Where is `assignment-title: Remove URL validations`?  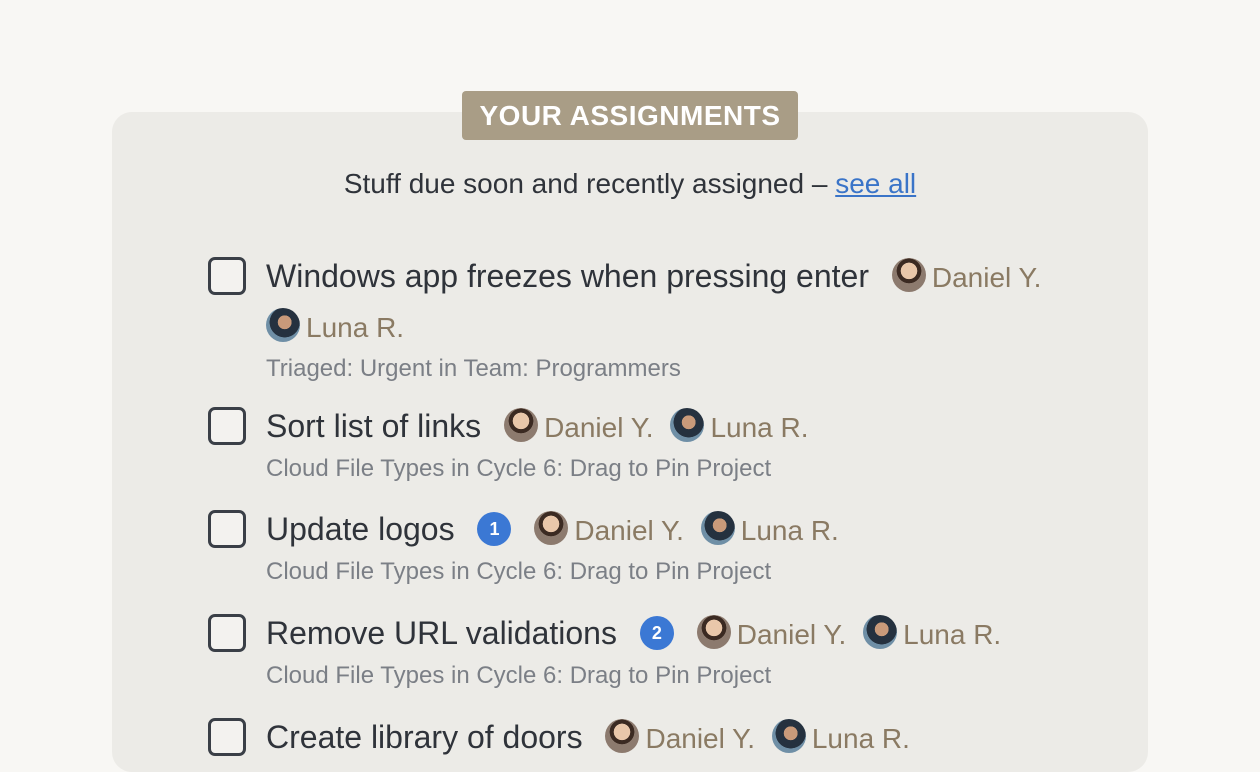 assignment-title: Remove URL validations is located at coordinates (441, 633).